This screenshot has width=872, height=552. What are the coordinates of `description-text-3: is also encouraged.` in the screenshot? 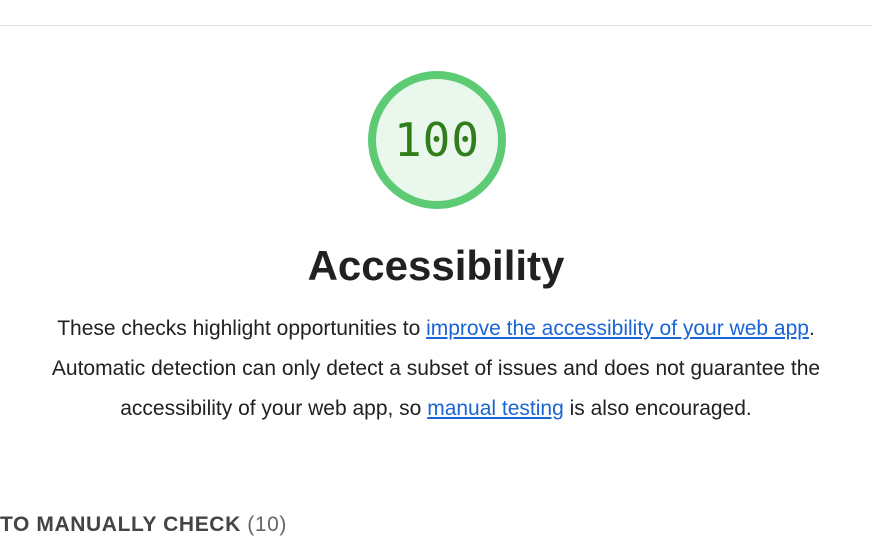 It's located at (657, 408).